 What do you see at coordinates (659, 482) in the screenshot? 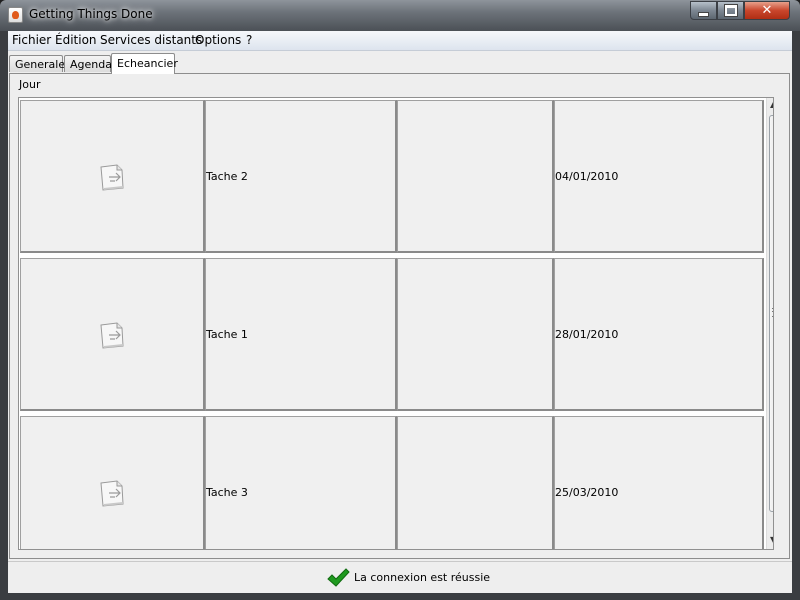
I see `due-date-cell: 25/03/2010` at bounding box center [659, 482].